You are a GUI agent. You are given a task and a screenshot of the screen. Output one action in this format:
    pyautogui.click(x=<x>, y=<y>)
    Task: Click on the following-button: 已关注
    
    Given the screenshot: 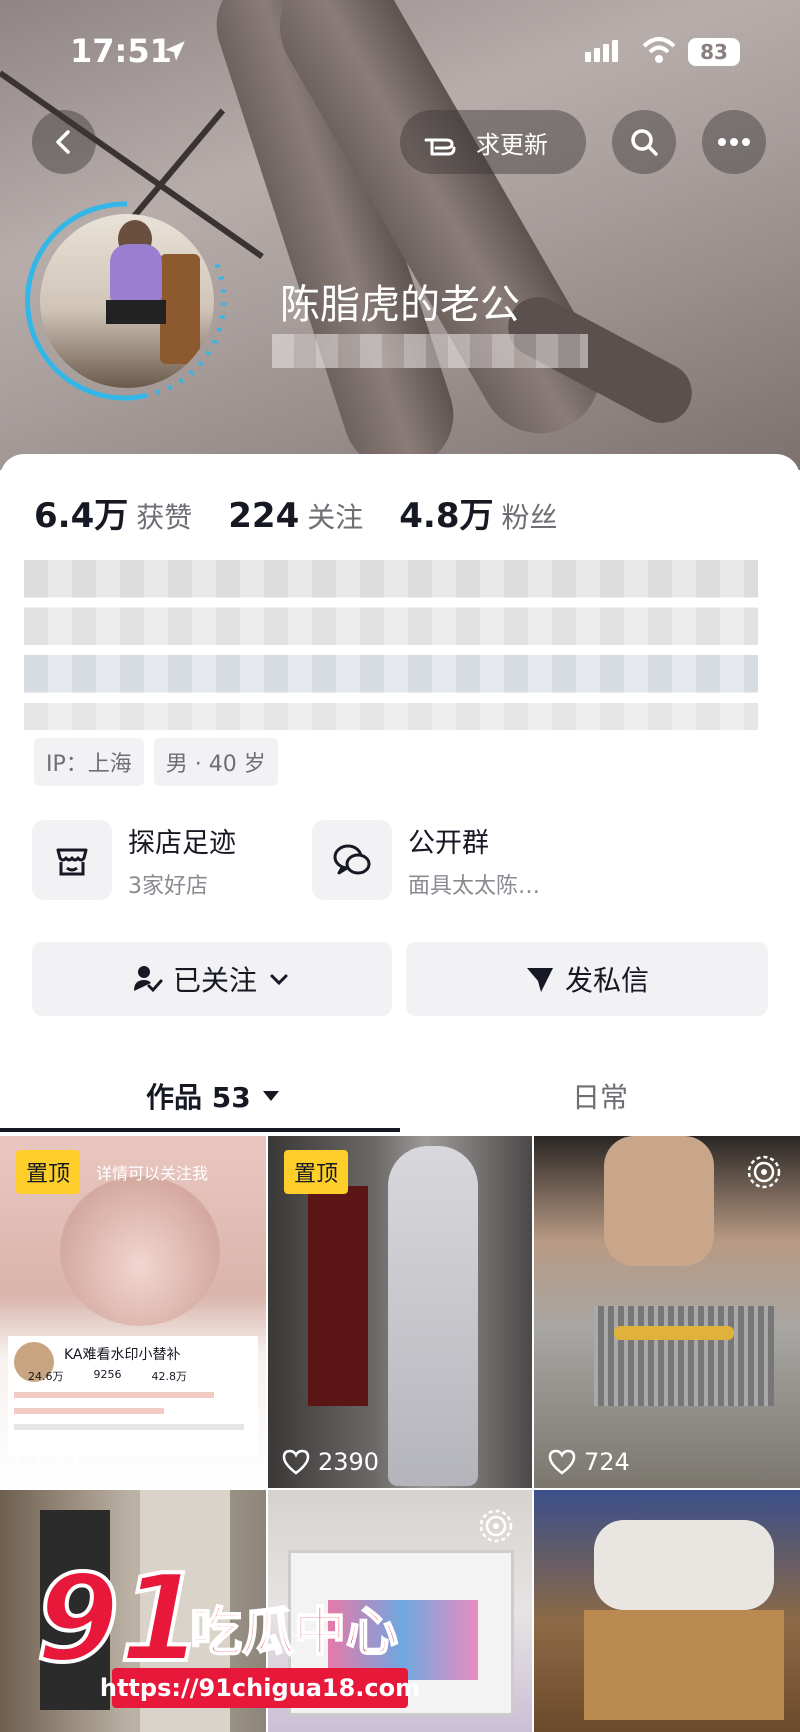 What is the action you would take?
    pyautogui.click(x=212, y=979)
    